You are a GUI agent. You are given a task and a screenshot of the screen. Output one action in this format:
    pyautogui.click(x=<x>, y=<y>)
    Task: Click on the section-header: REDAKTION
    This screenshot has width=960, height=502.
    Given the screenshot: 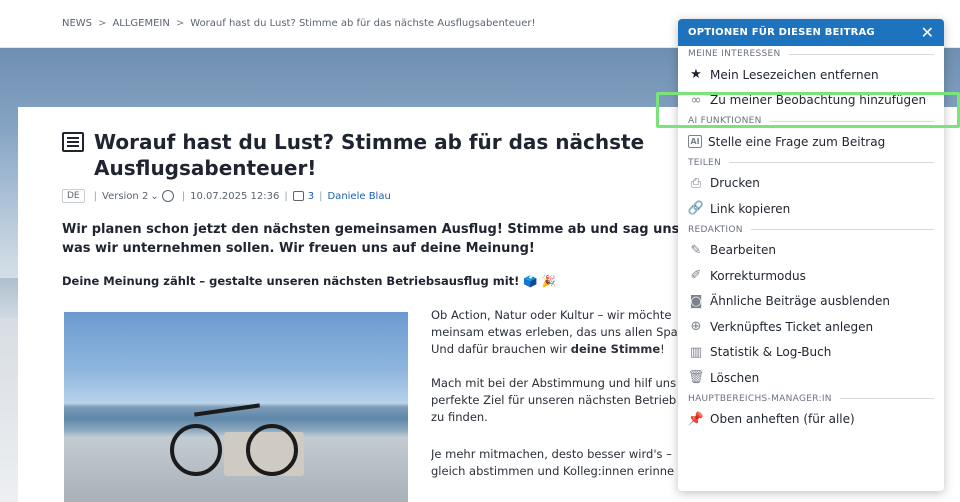 What is the action you would take?
    pyautogui.click(x=811, y=230)
    